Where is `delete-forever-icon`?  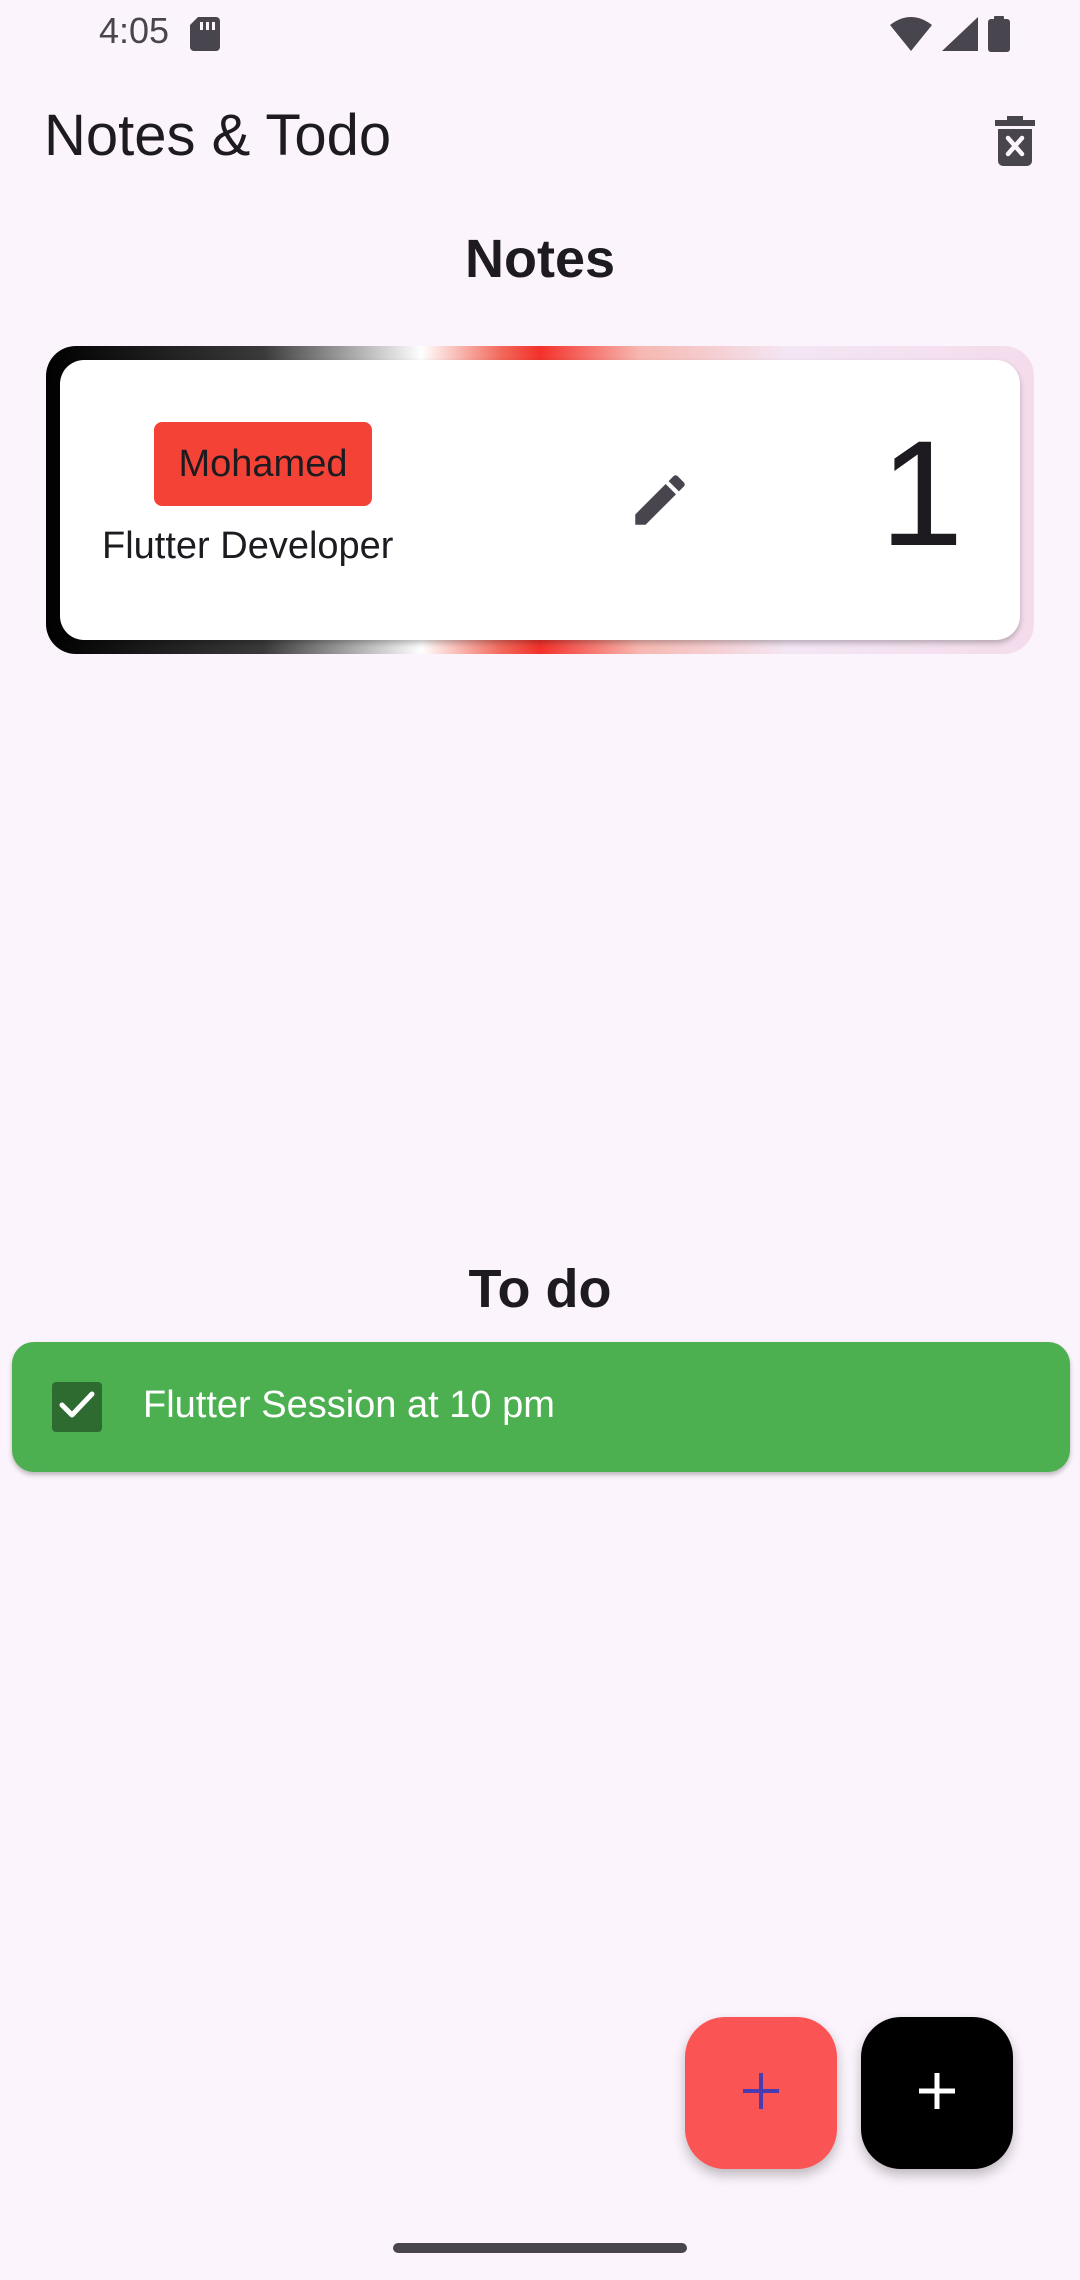
delete-forever-icon is located at coordinates (1015, 143).